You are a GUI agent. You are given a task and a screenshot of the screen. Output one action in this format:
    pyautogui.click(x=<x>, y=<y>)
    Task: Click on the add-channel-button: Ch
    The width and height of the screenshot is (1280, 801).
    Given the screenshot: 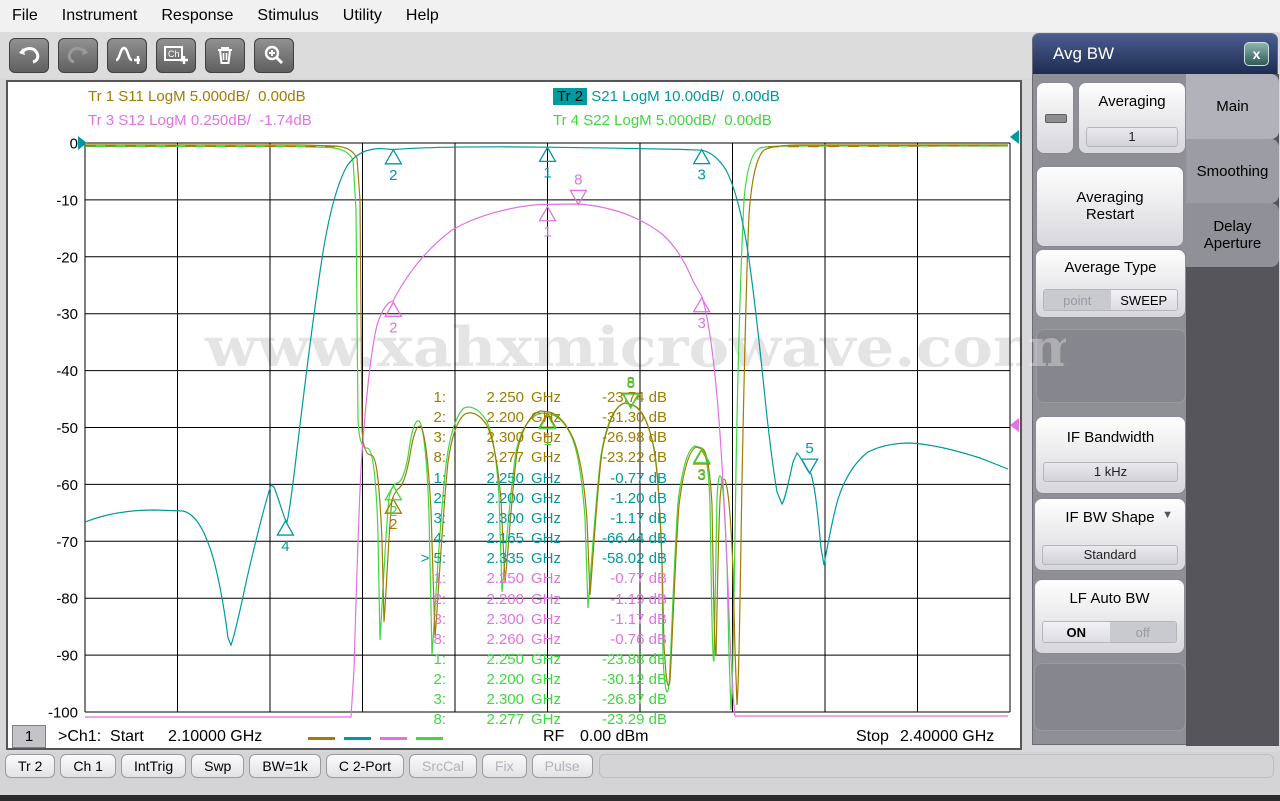 What is the action you would take?
    pyautogui.click(x=176, y=55)
    